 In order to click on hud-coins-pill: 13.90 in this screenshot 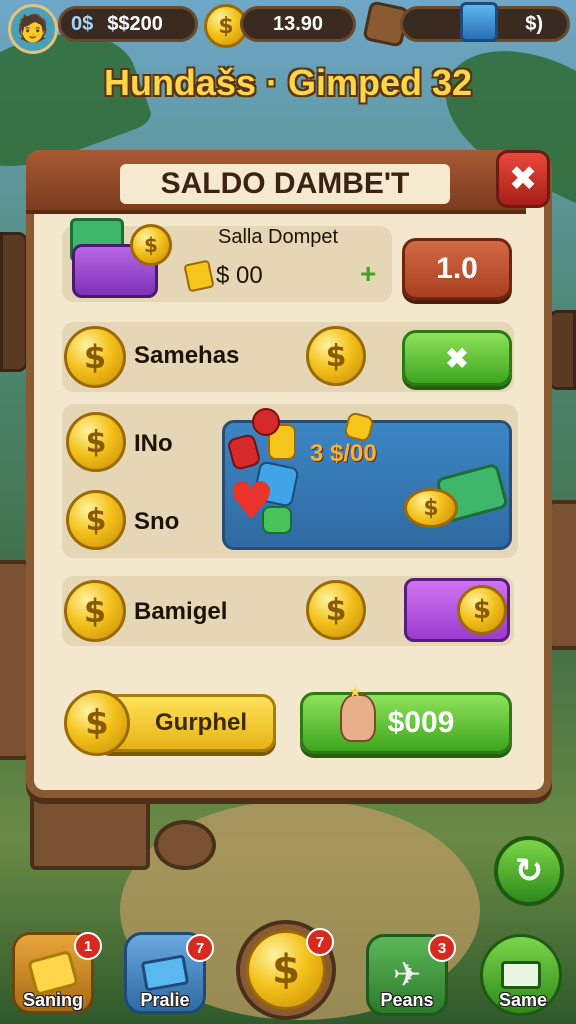, I will do `click(298, 24)`.